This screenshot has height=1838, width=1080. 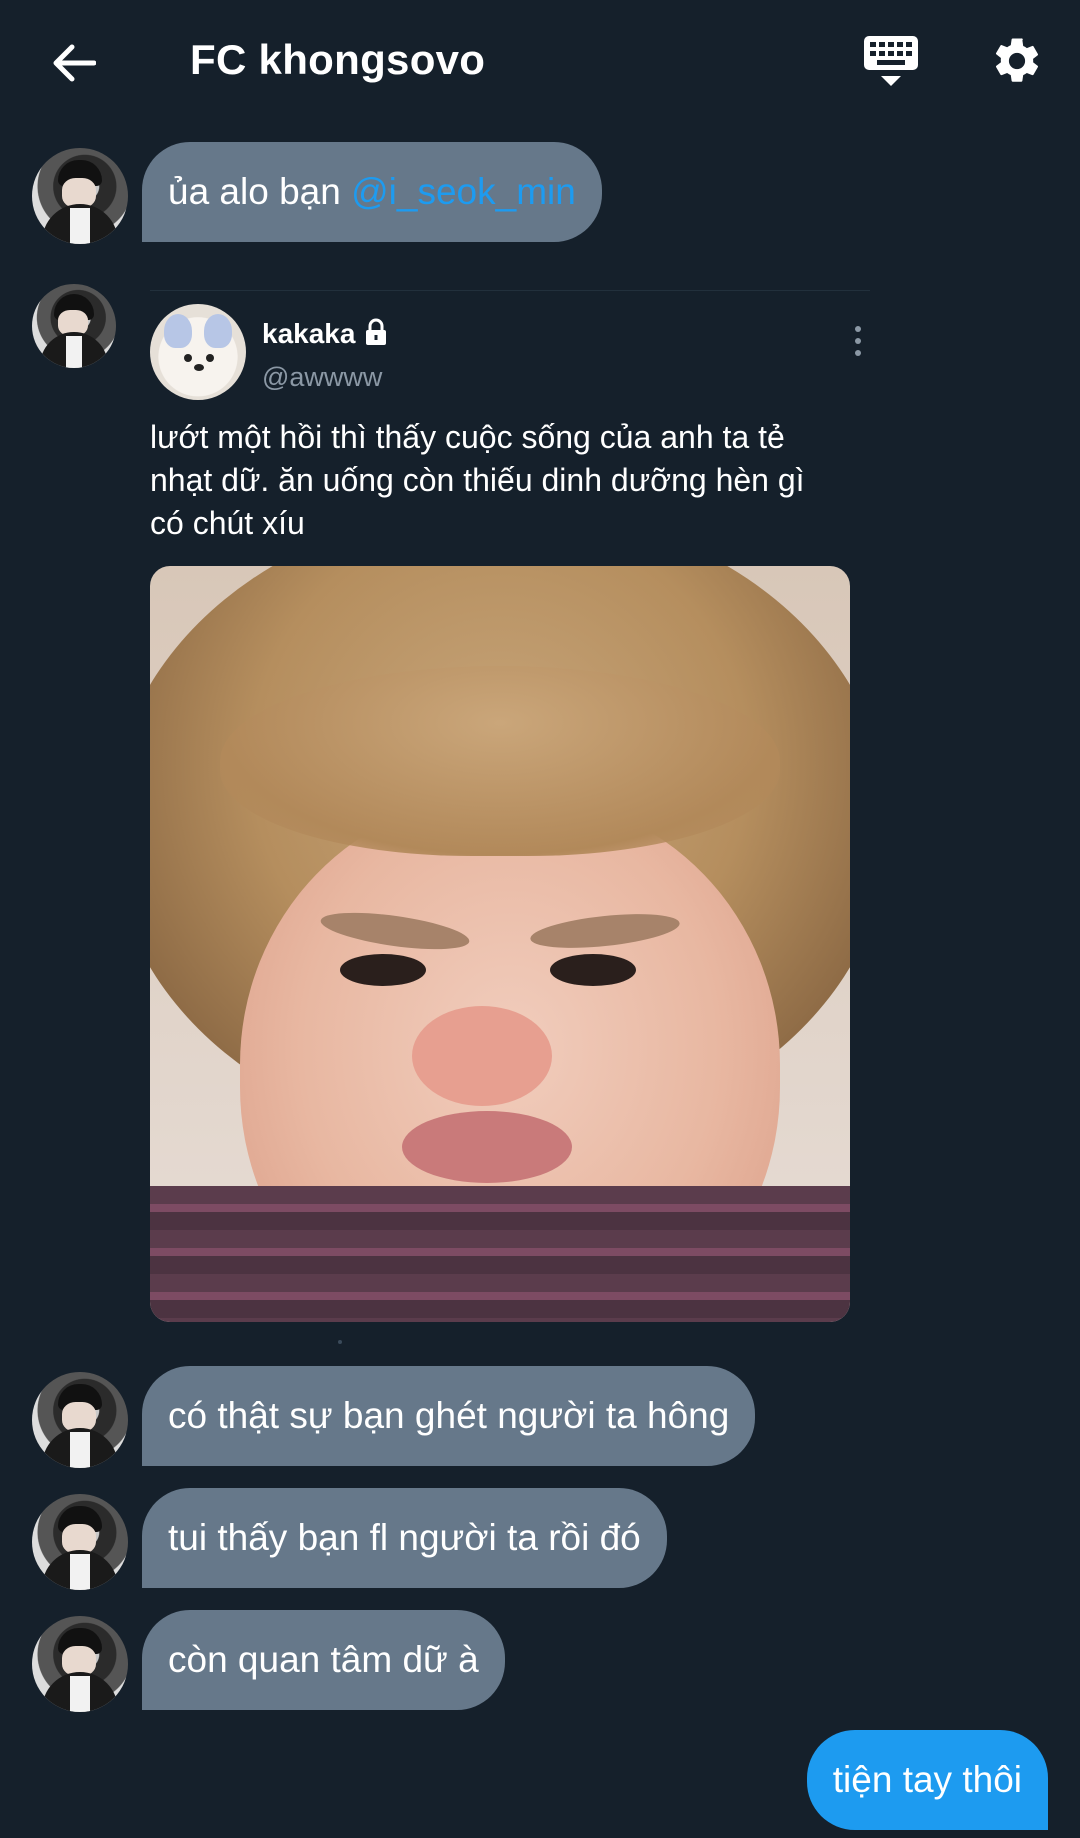 I want to click on message-bubble: có thật sự bạn ghét người ta hông, so click(x=449, y=1416).